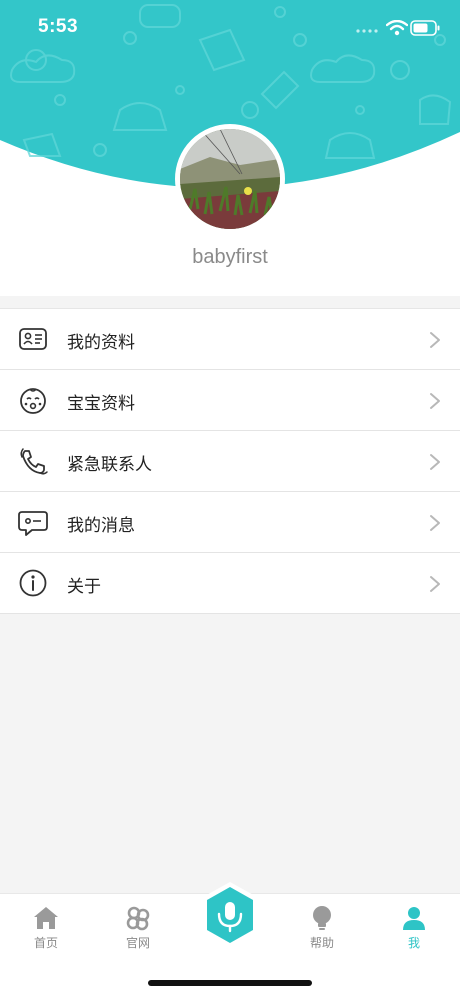  I want to click on menu-item-label: 我的消息, so click(101, 526).